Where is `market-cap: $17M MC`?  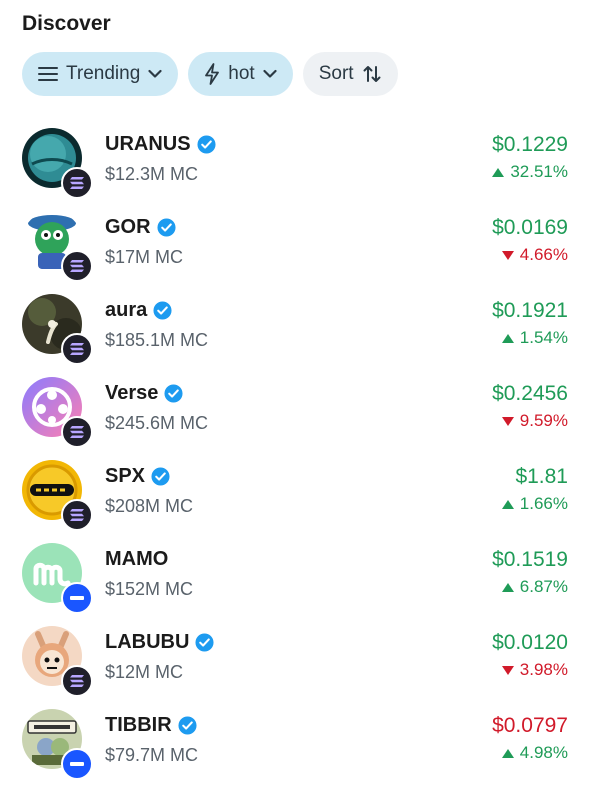
market-cap: $17M MC is located at coordinates (144, 257).